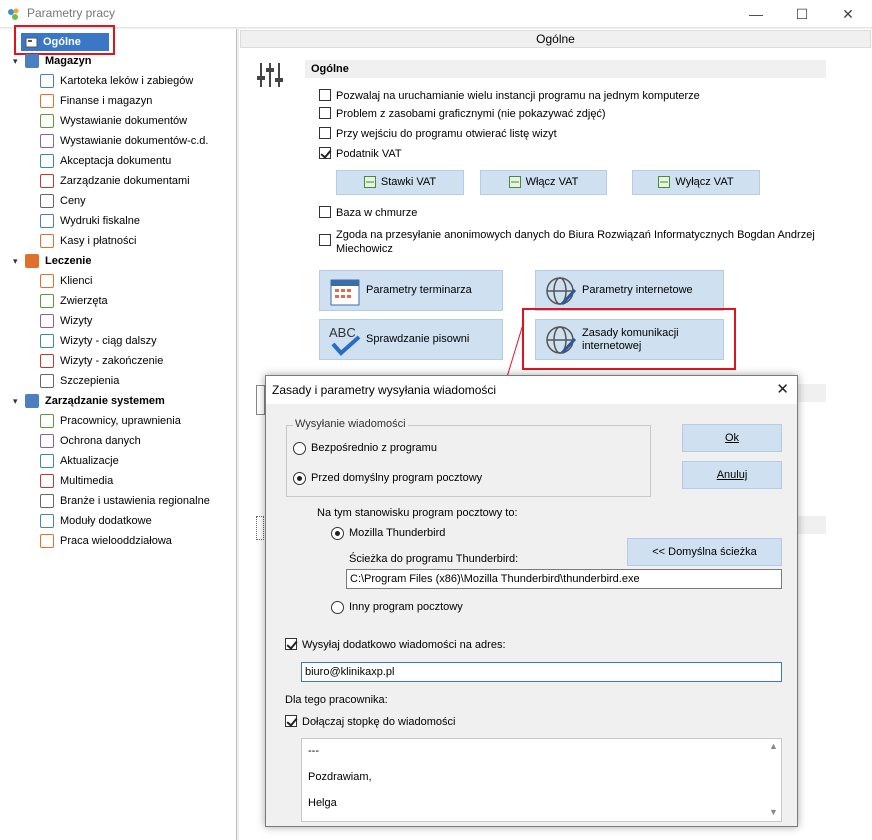 This screenshot has height=840, width=872. Describe the element at coordinates (66, 321) in the screenshot. I see `tree-item: Wizyty` at that location.